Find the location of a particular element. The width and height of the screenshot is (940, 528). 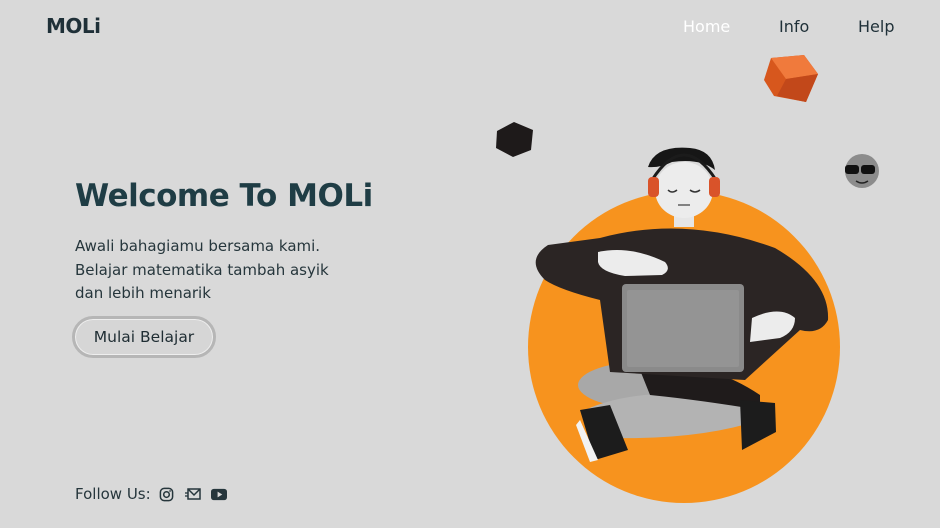

sunglasses-emoji-decoration is located at coordinates (862, 171).